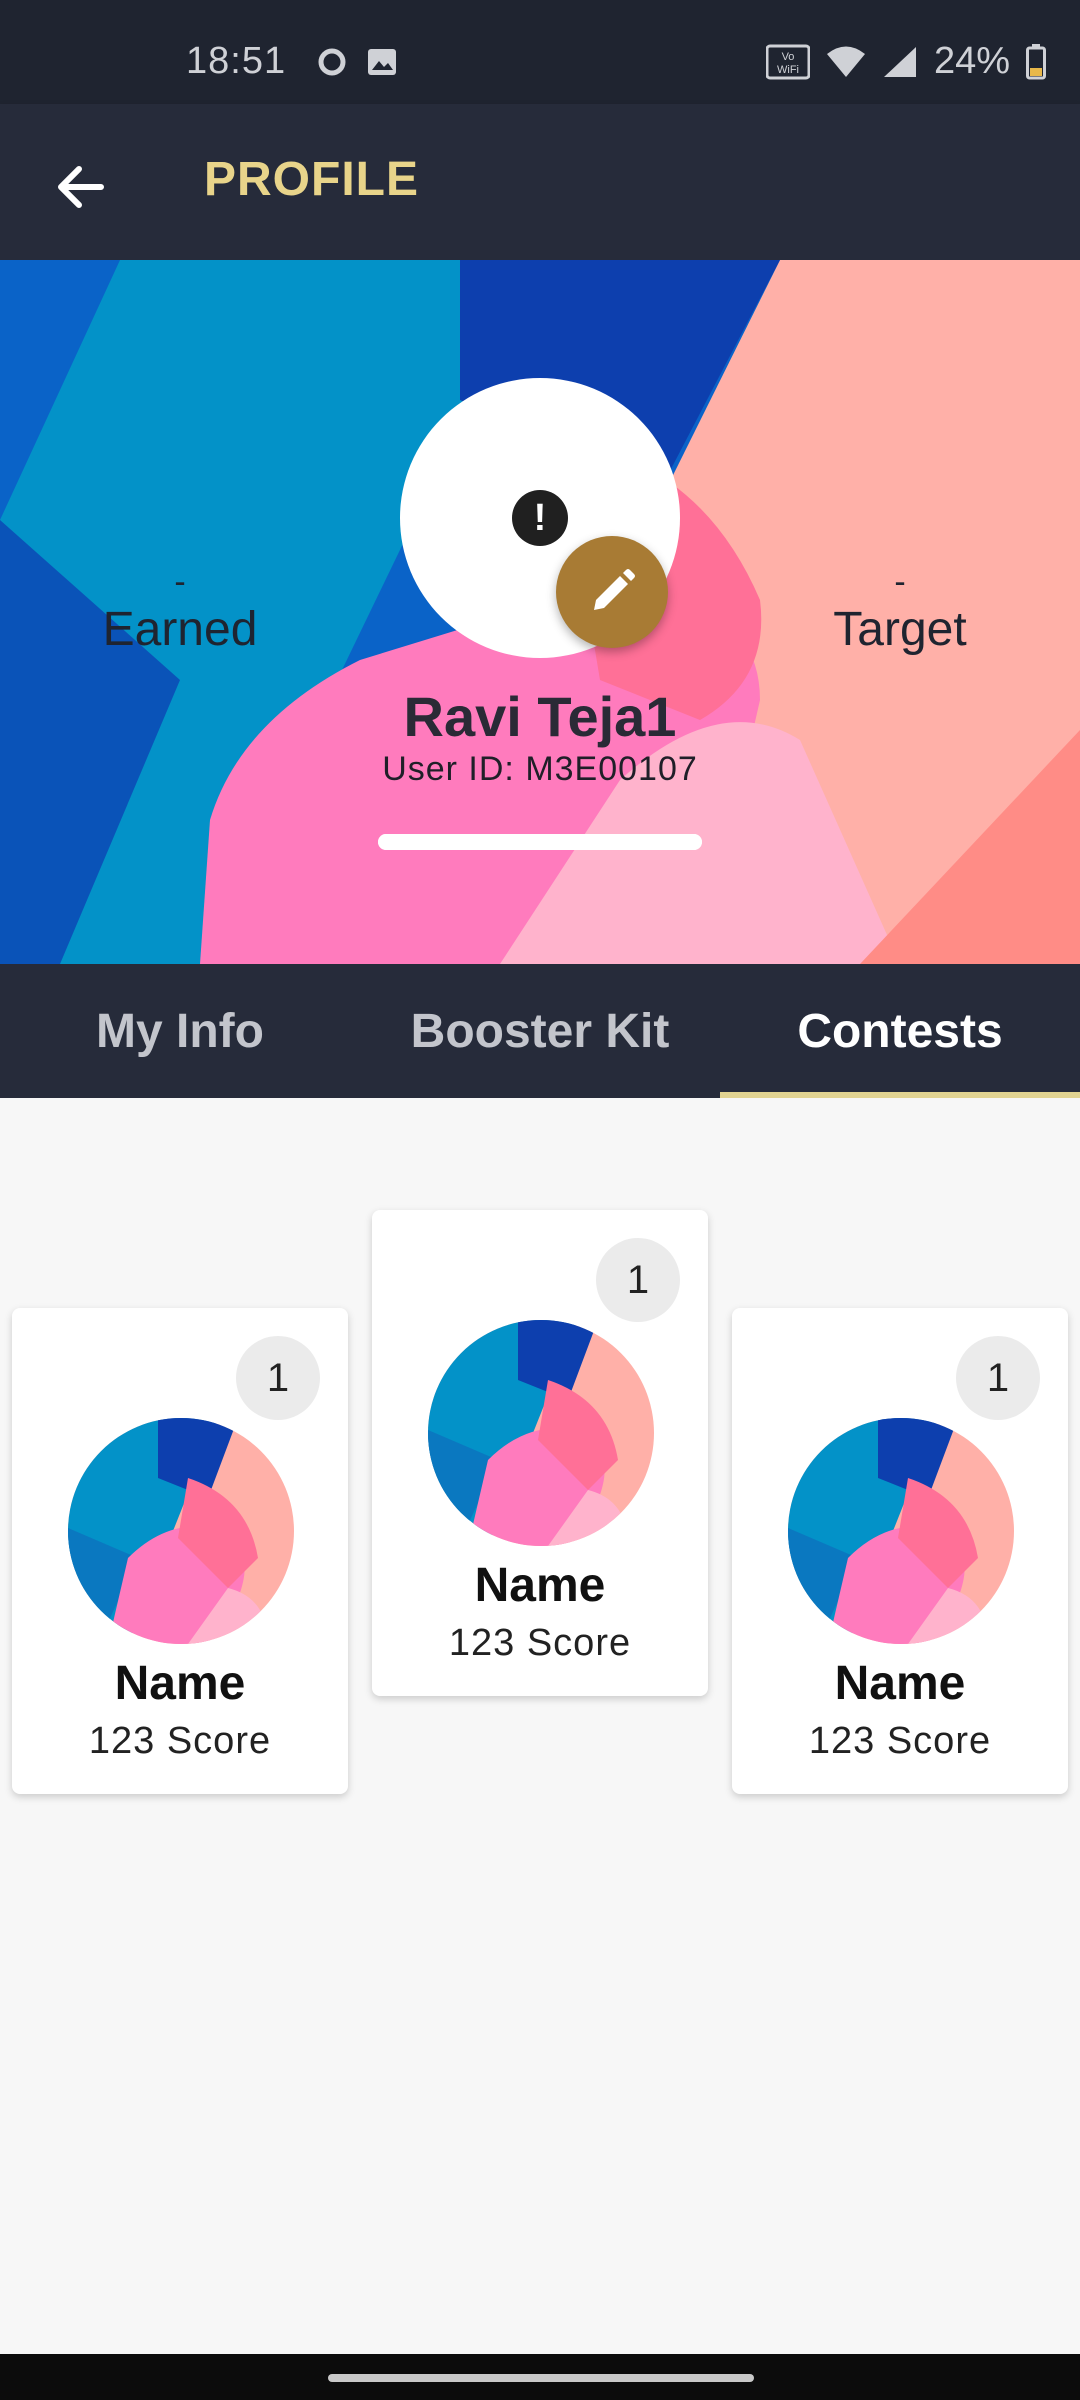  I want to click on home-indicator, so click(541, 2378).